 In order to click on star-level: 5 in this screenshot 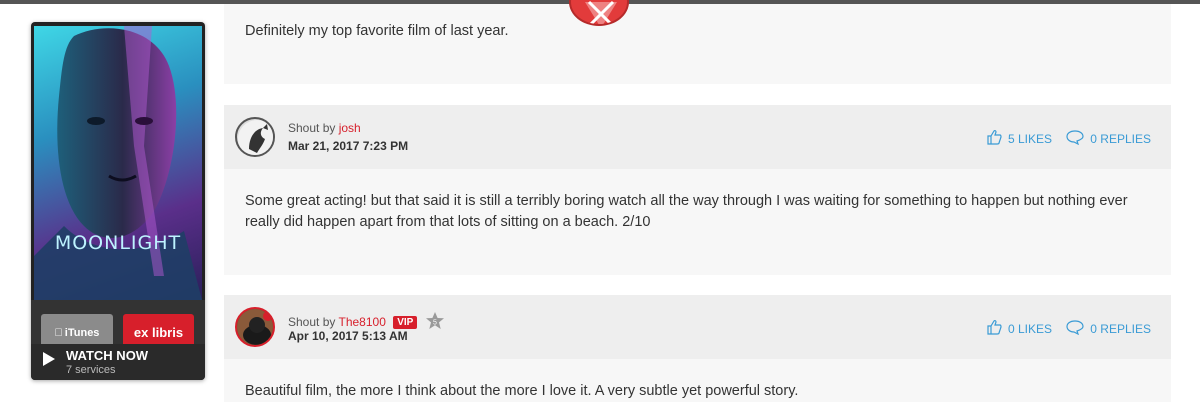, I will do `click(435, 323)`.